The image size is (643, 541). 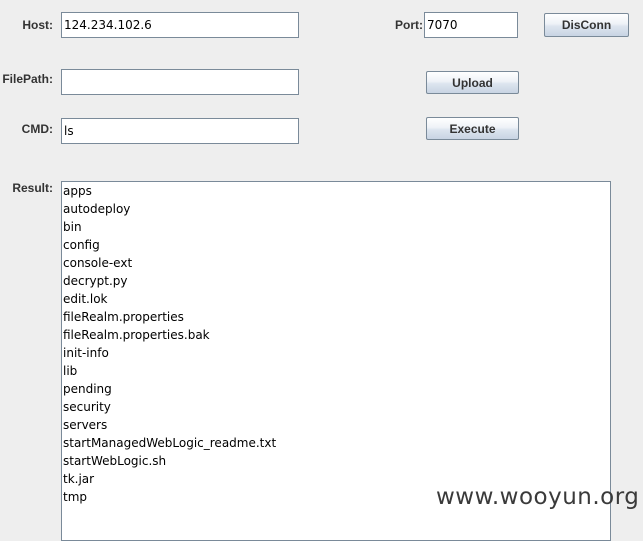 I want to click on watermark: www.wooyun.org, so click(x=538, y=497).